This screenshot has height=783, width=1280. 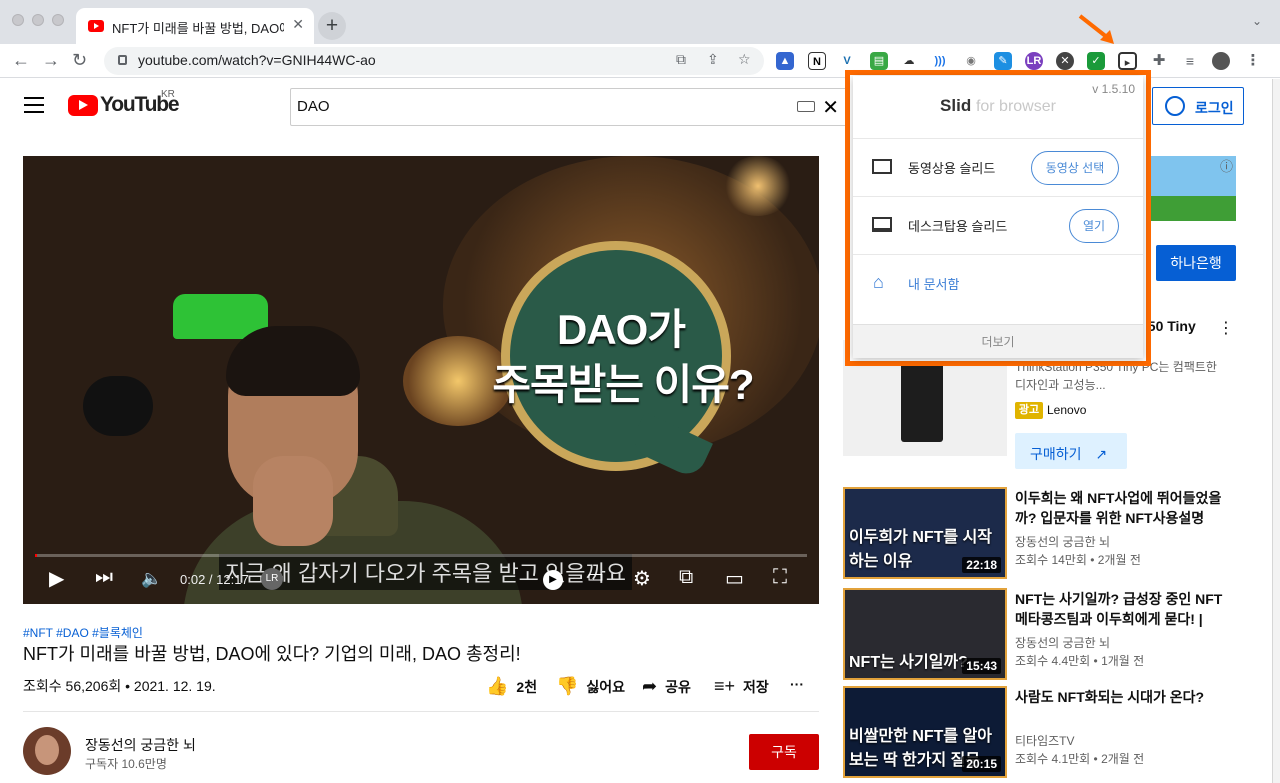 I want to click on presenter-hands-shape, so click(x=293, y=501).